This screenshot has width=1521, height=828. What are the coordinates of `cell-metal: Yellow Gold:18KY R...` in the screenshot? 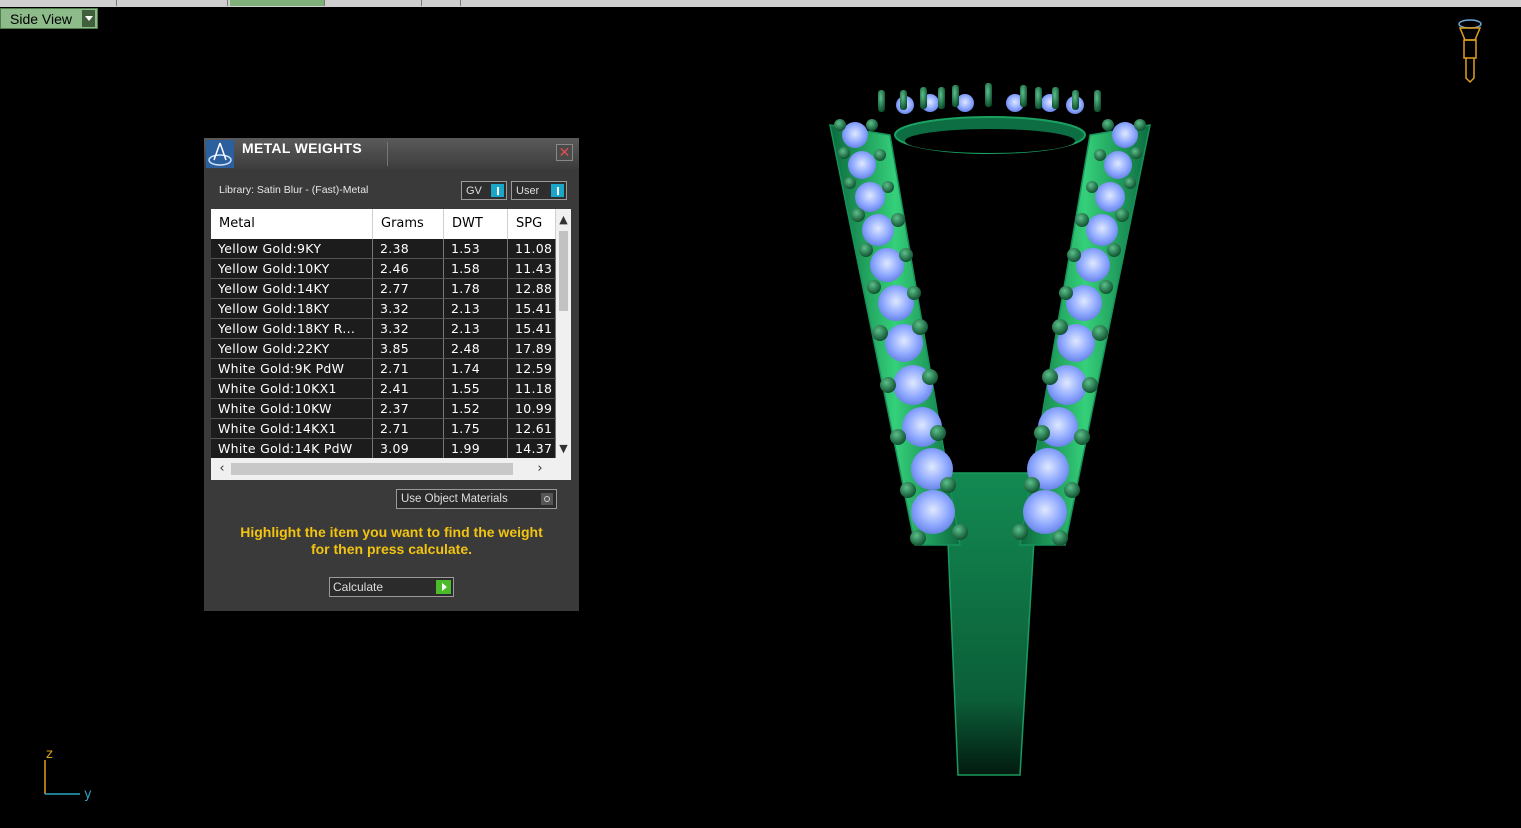 It's located at (292, 328).